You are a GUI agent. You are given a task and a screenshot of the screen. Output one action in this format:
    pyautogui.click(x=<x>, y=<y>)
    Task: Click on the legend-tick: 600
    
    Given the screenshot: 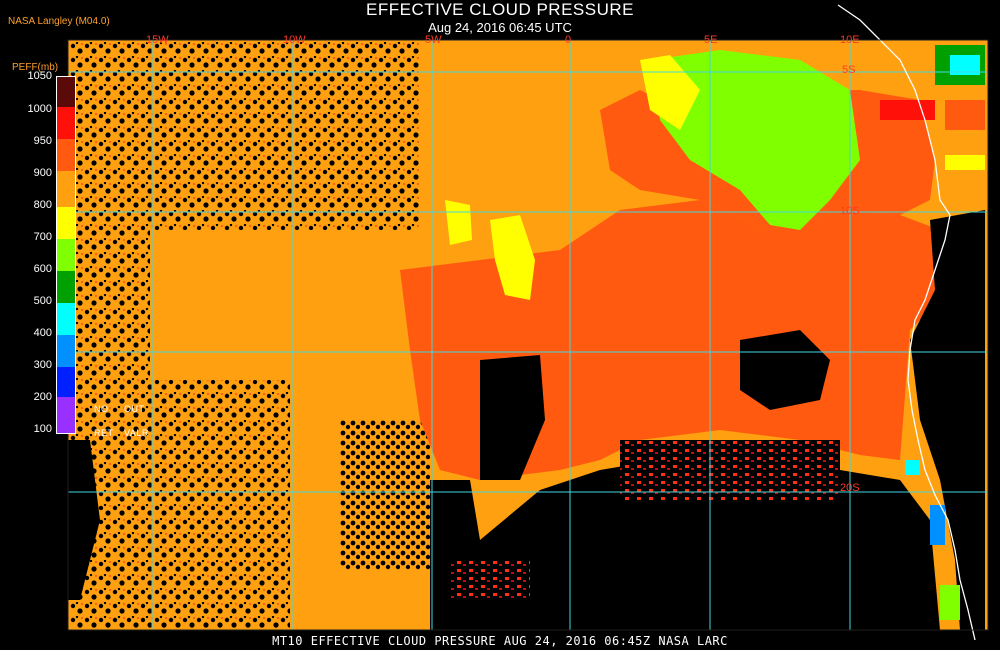 What is the action you would take?
    pyautogui.click(x=42, y=269)
    